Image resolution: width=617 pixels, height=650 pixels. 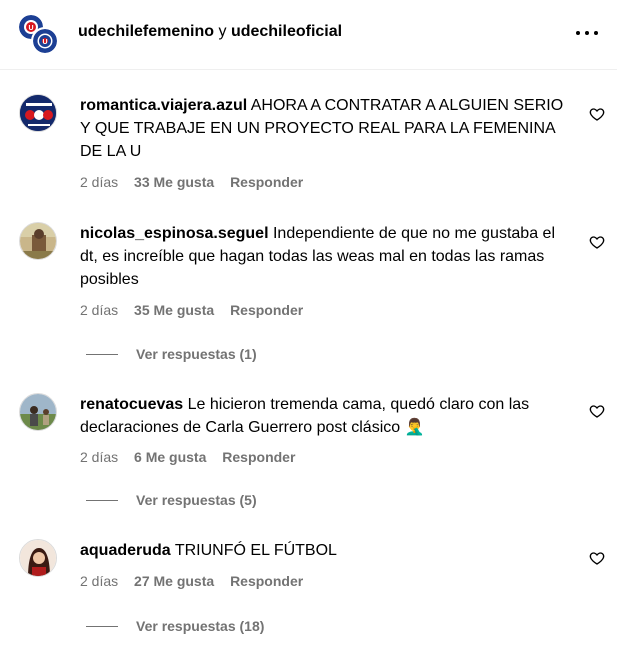 What do you see at coordinates (196, 500) in the screenshot?
I see `view-replies-label: Ver respuestas (5)` at bounding box center [196, 500].